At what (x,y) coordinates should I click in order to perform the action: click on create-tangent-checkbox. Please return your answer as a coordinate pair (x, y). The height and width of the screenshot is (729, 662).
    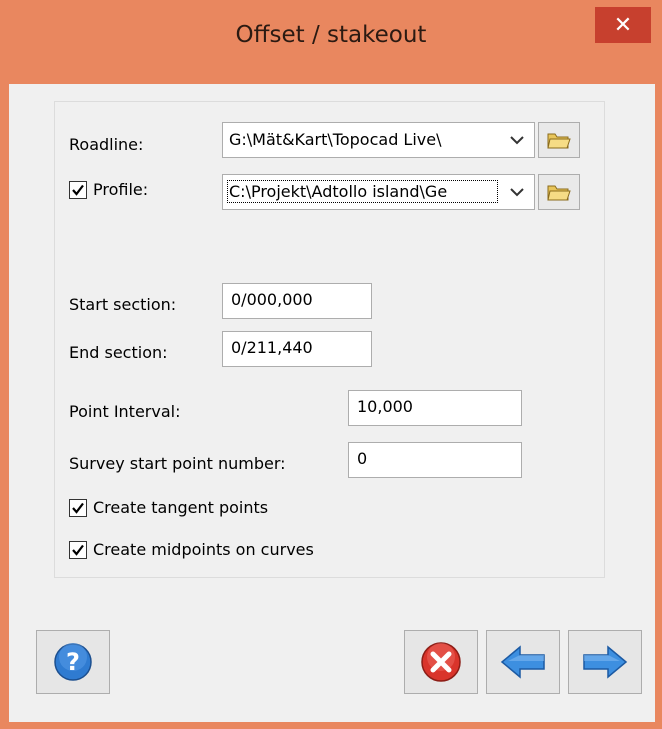
    Looking at the image, I should click on (78, 507).